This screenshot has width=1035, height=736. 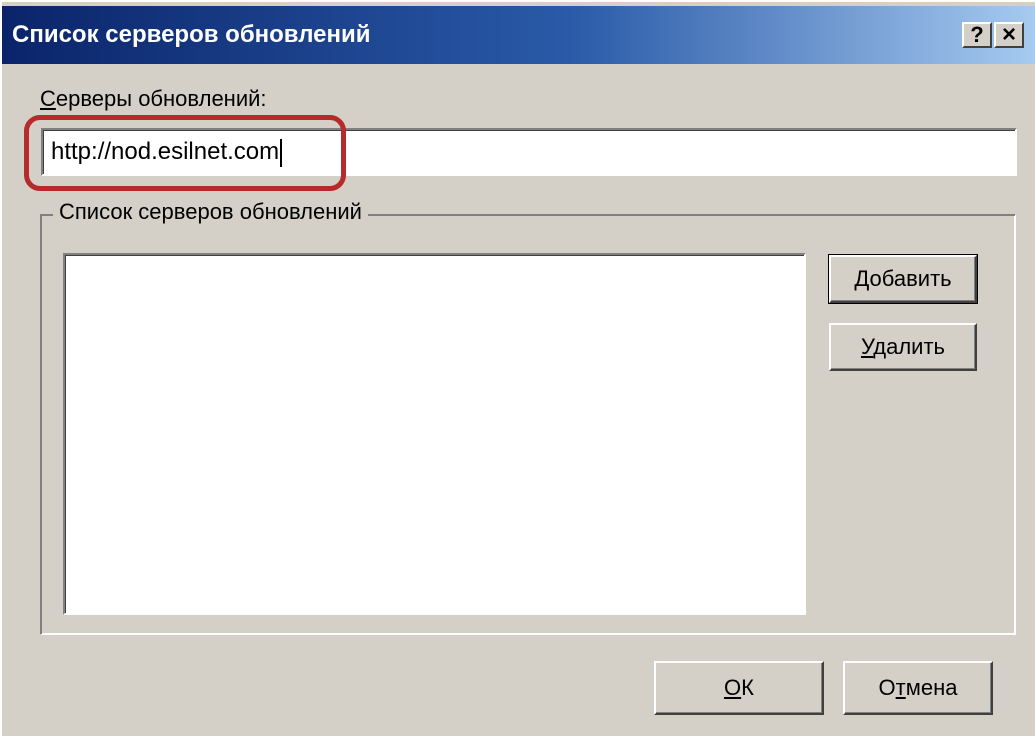 What do you see at coordinates (909, 346) in the screenshot?
I see `delete-button-label: далить` at bounding box center [909, 346].